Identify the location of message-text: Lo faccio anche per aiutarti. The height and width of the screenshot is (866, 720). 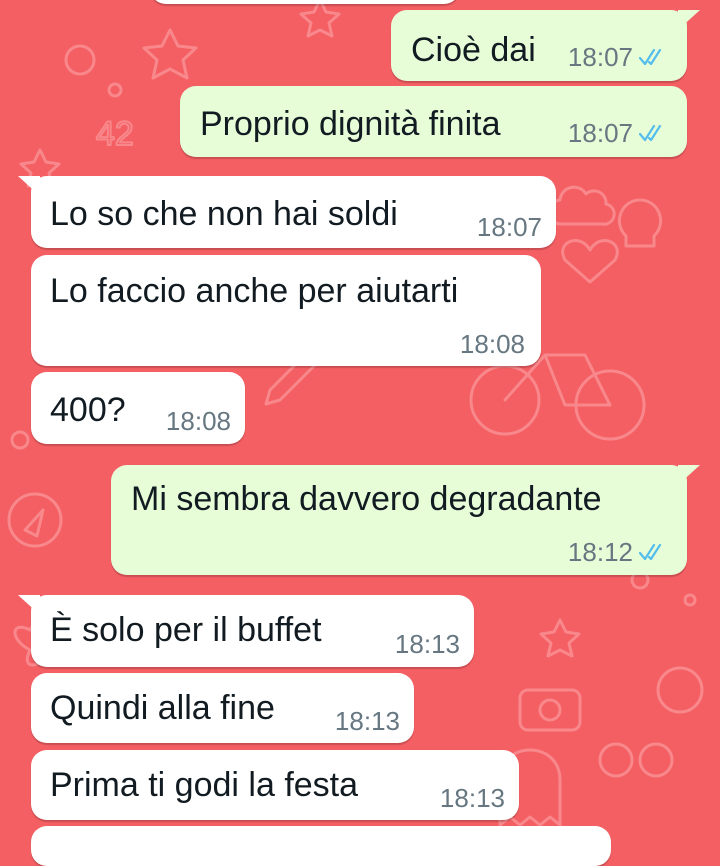
(254, 291).